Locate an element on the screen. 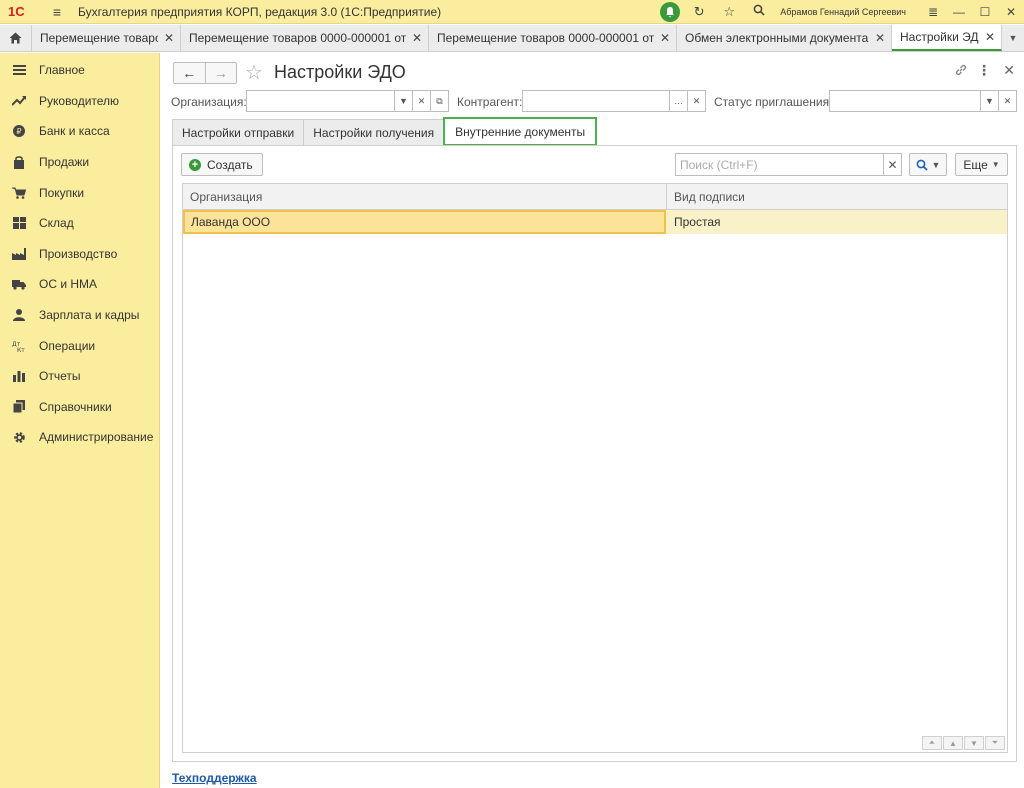 Image resolution: width=1024 pixels, height=788 pixels. favorite-star-icon: ☆ is located at coordinates (254, 72).